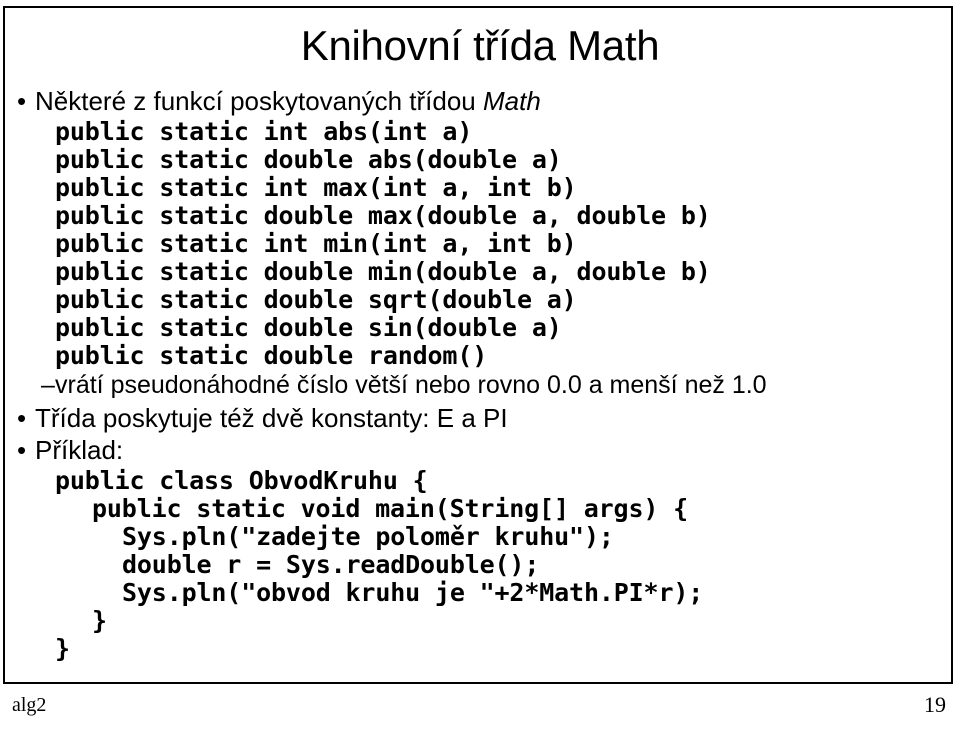 This screenshot has height=729, width=960. What do you see at coordinates (241, 480) in the screenshot?
I see `code-line: public class ObvodKruhu {` at bounding box center [241, 480].